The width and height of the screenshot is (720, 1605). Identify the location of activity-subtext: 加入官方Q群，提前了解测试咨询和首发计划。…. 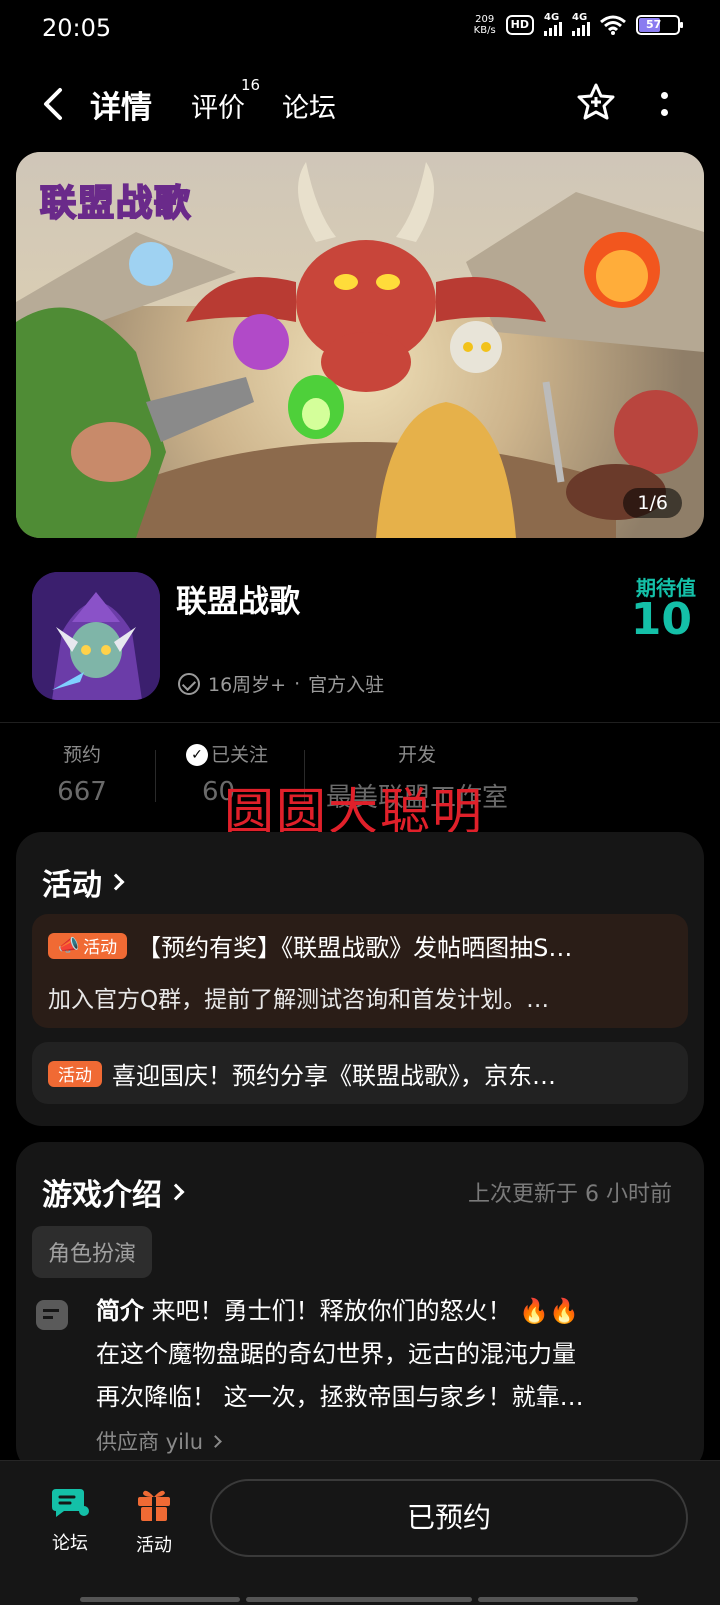
(299, 1000).